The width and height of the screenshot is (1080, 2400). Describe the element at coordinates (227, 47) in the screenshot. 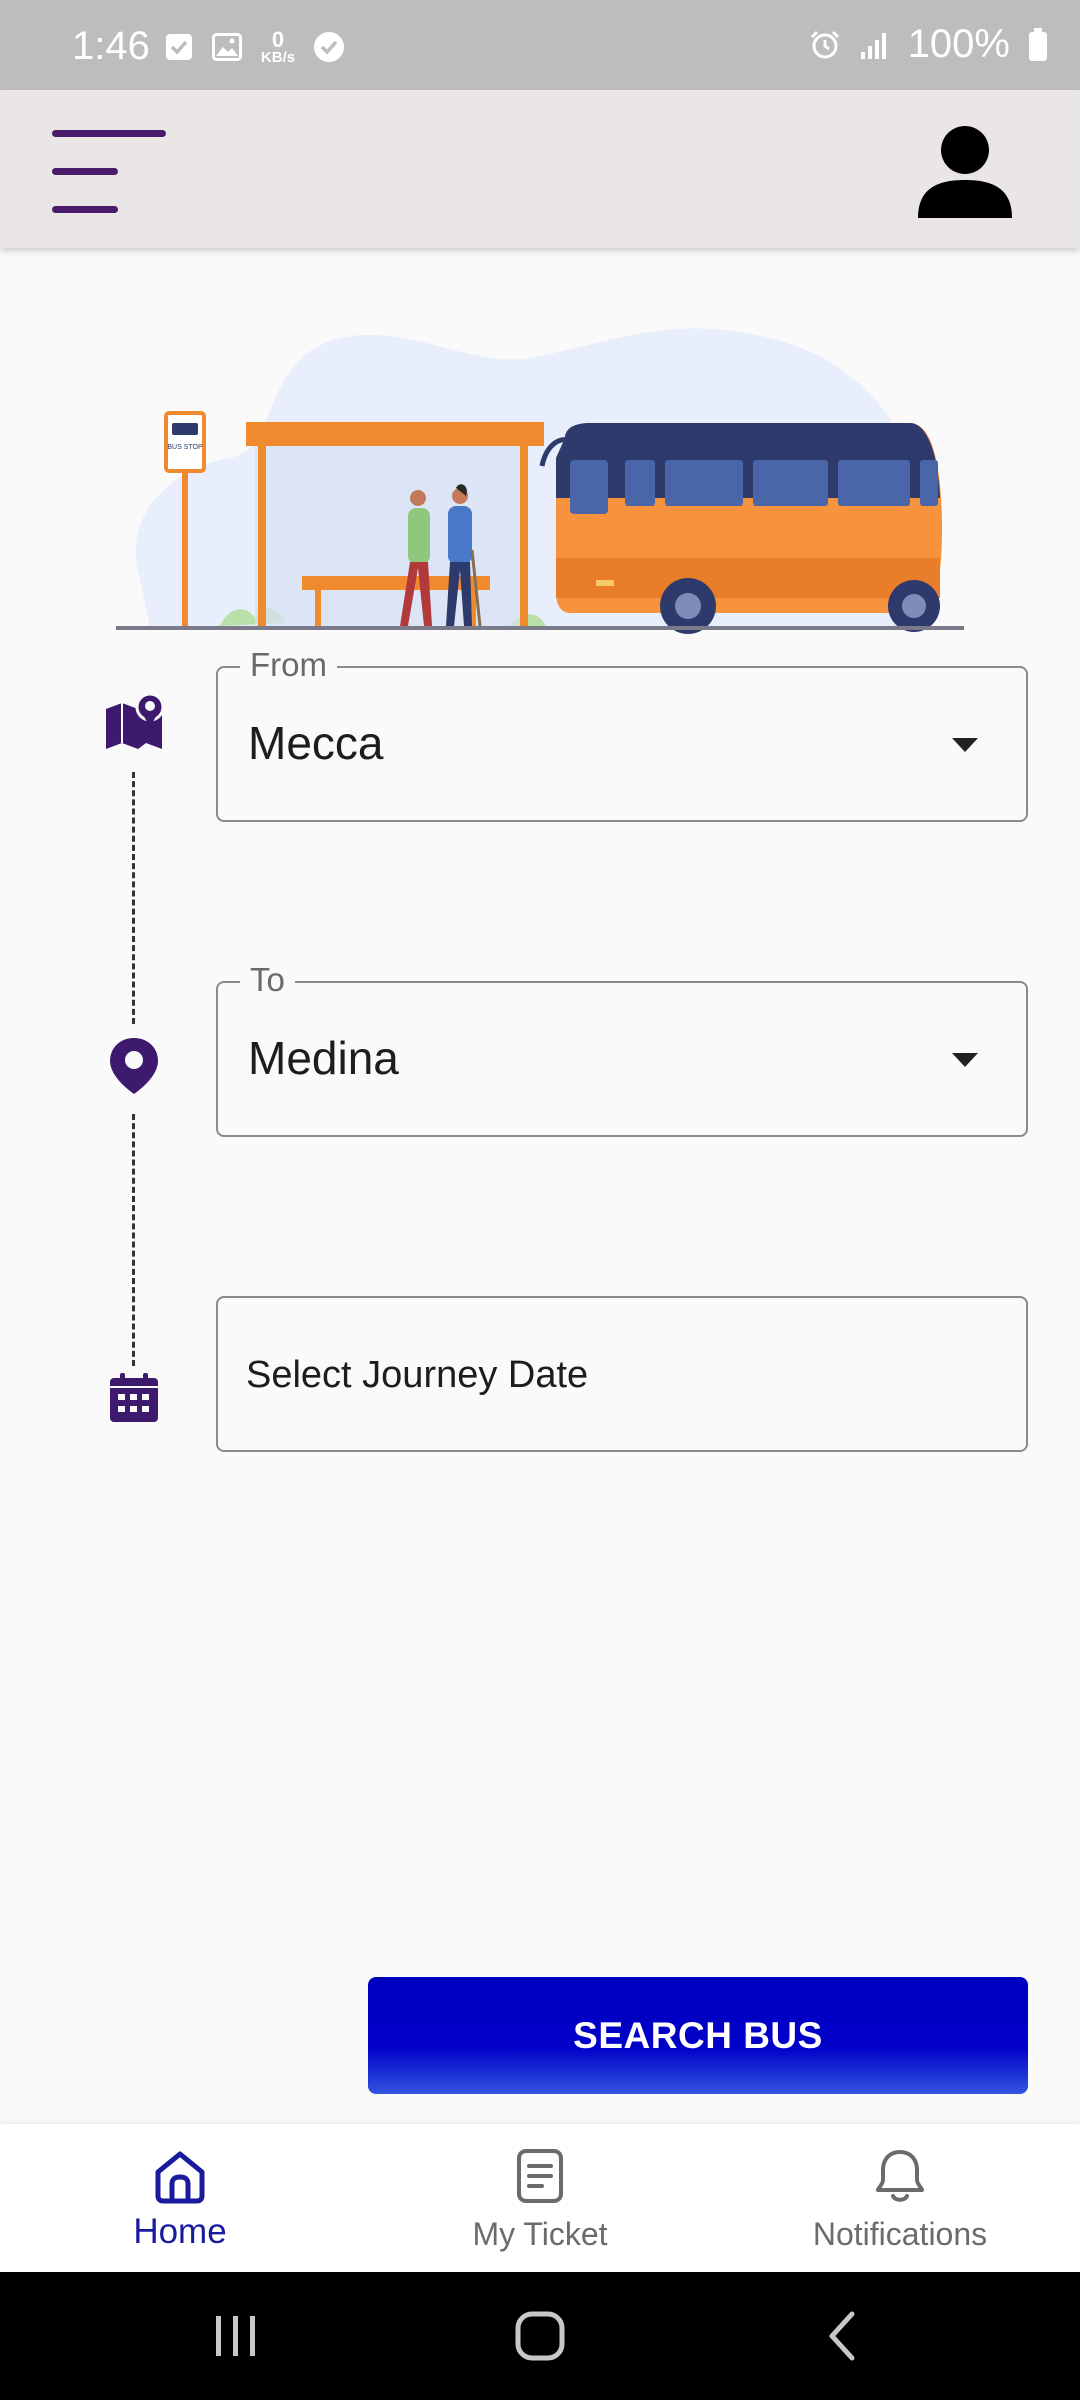

I see `image-notification-icon` at that location.